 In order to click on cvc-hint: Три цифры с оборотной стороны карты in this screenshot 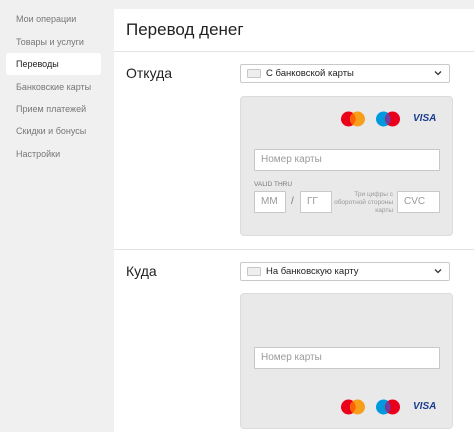, I will do `click(363, 202)`.